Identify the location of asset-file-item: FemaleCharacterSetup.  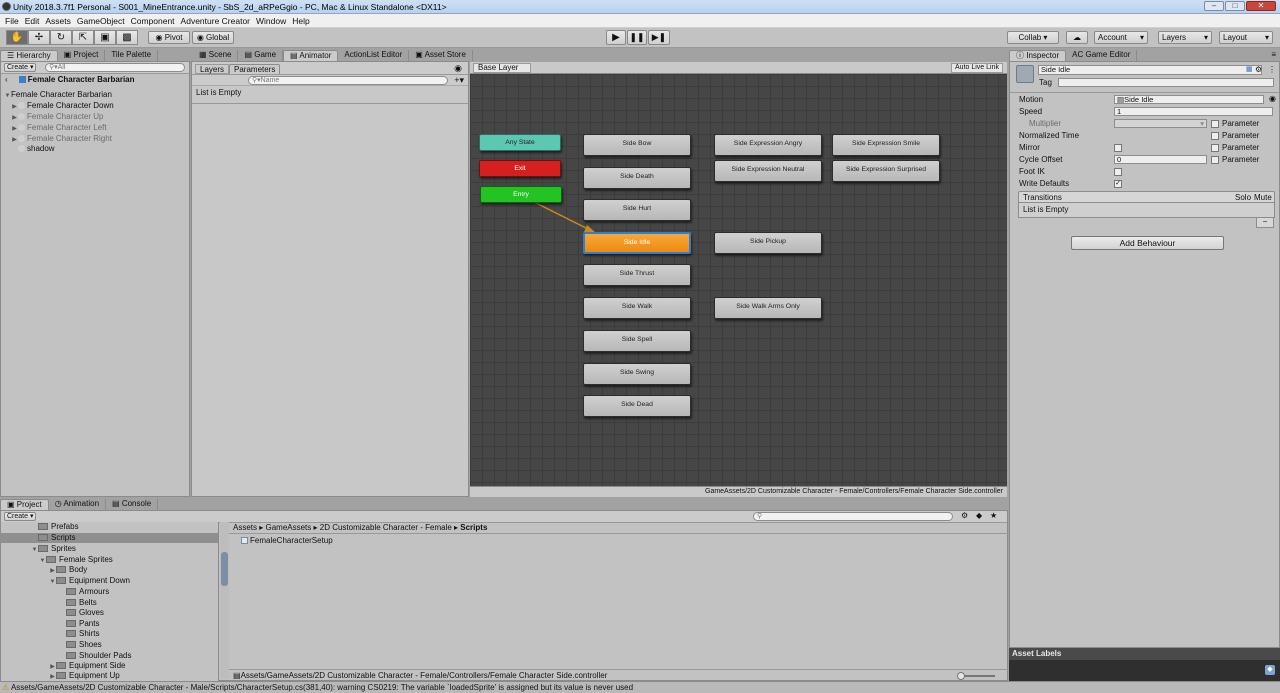
(287, 541).